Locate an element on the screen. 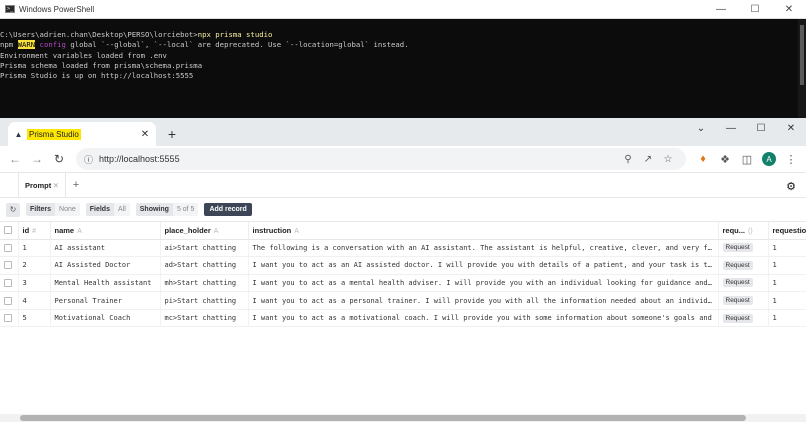 The image size is (806, 424). showing-value: 5 of 5 is located at coordinates (185, 209).